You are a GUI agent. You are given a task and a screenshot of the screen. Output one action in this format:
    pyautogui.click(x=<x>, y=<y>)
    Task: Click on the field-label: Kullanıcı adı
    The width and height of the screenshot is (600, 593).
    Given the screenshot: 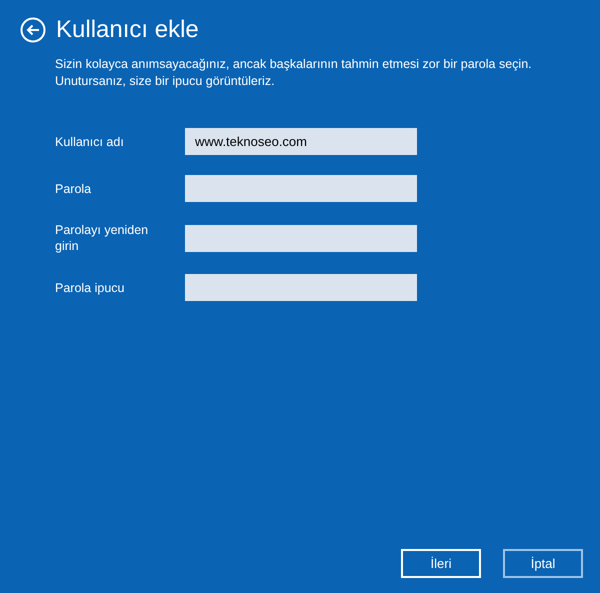 What is the action you would take?
    pyautogui.click(x=90, y=142)
    